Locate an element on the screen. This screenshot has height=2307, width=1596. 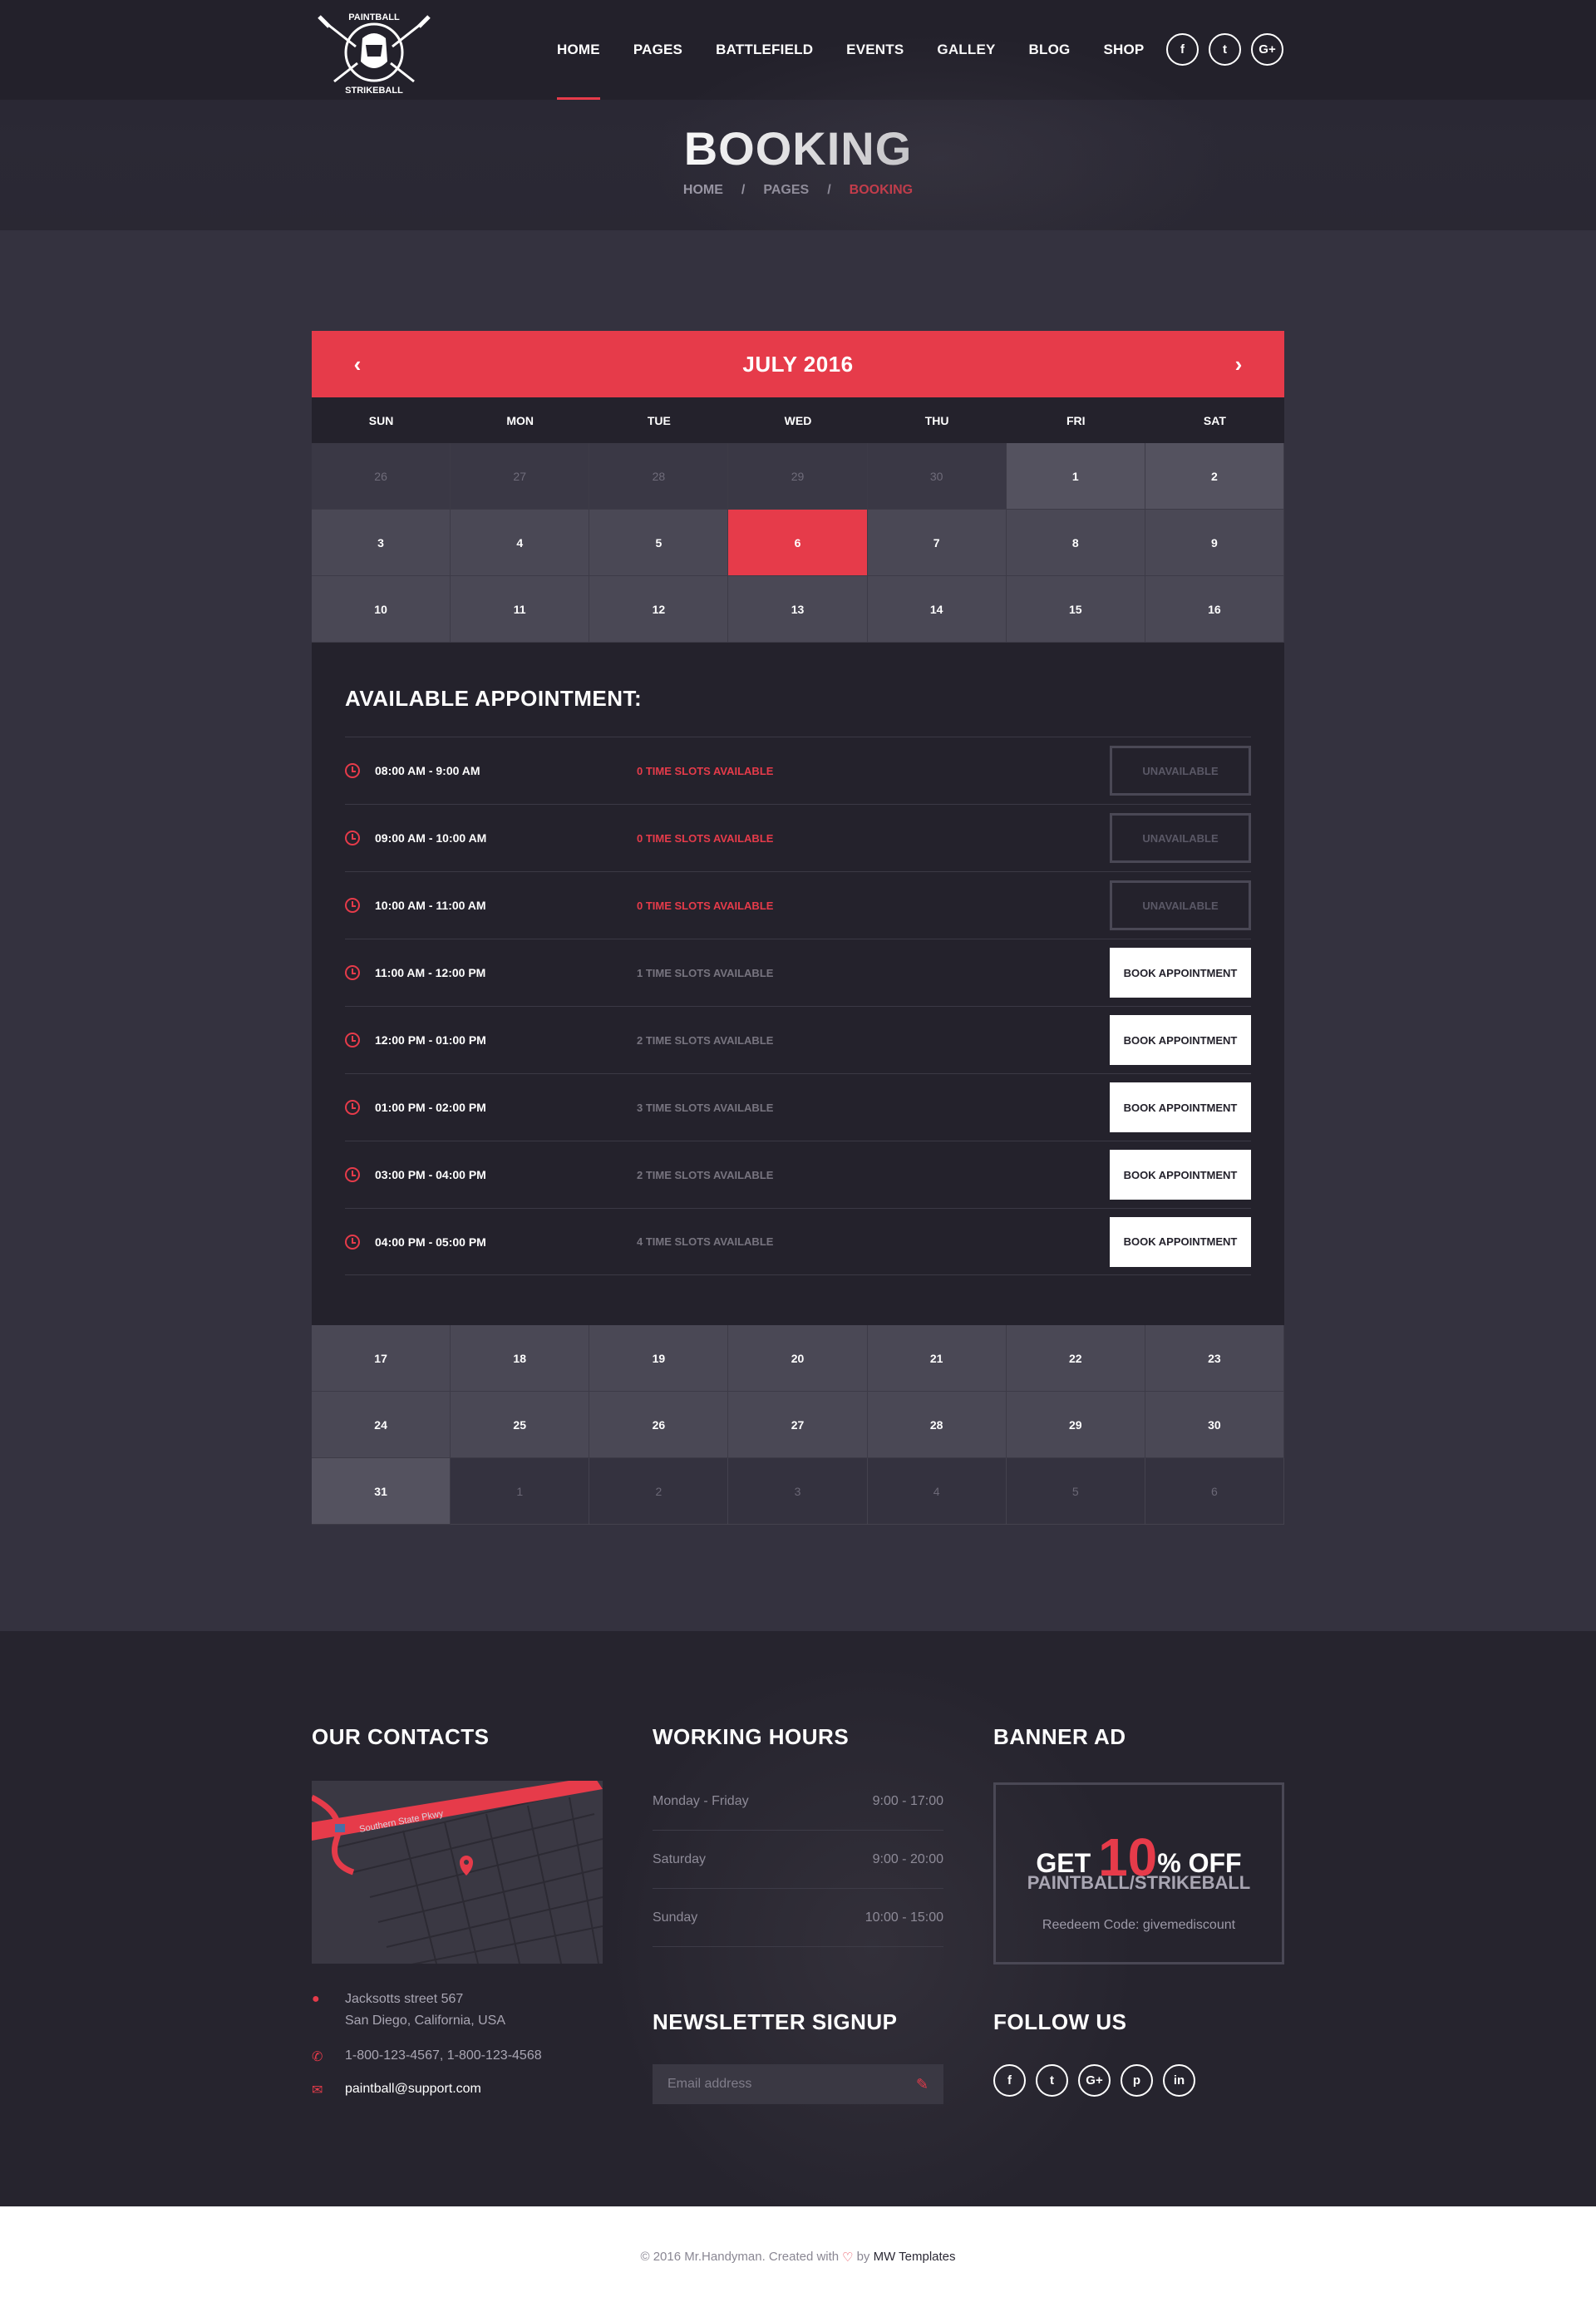
pencil-icon: ✎ is located at coordinates (922, 2084).